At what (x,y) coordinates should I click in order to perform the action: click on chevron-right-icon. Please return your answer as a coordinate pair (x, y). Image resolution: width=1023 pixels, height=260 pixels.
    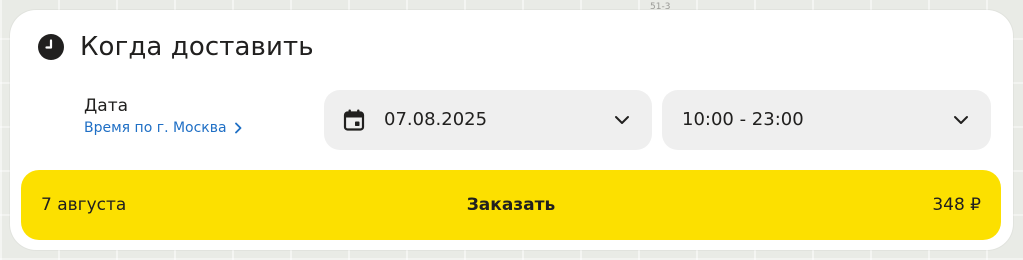
    Looking at the image, I should click on (237, 128).